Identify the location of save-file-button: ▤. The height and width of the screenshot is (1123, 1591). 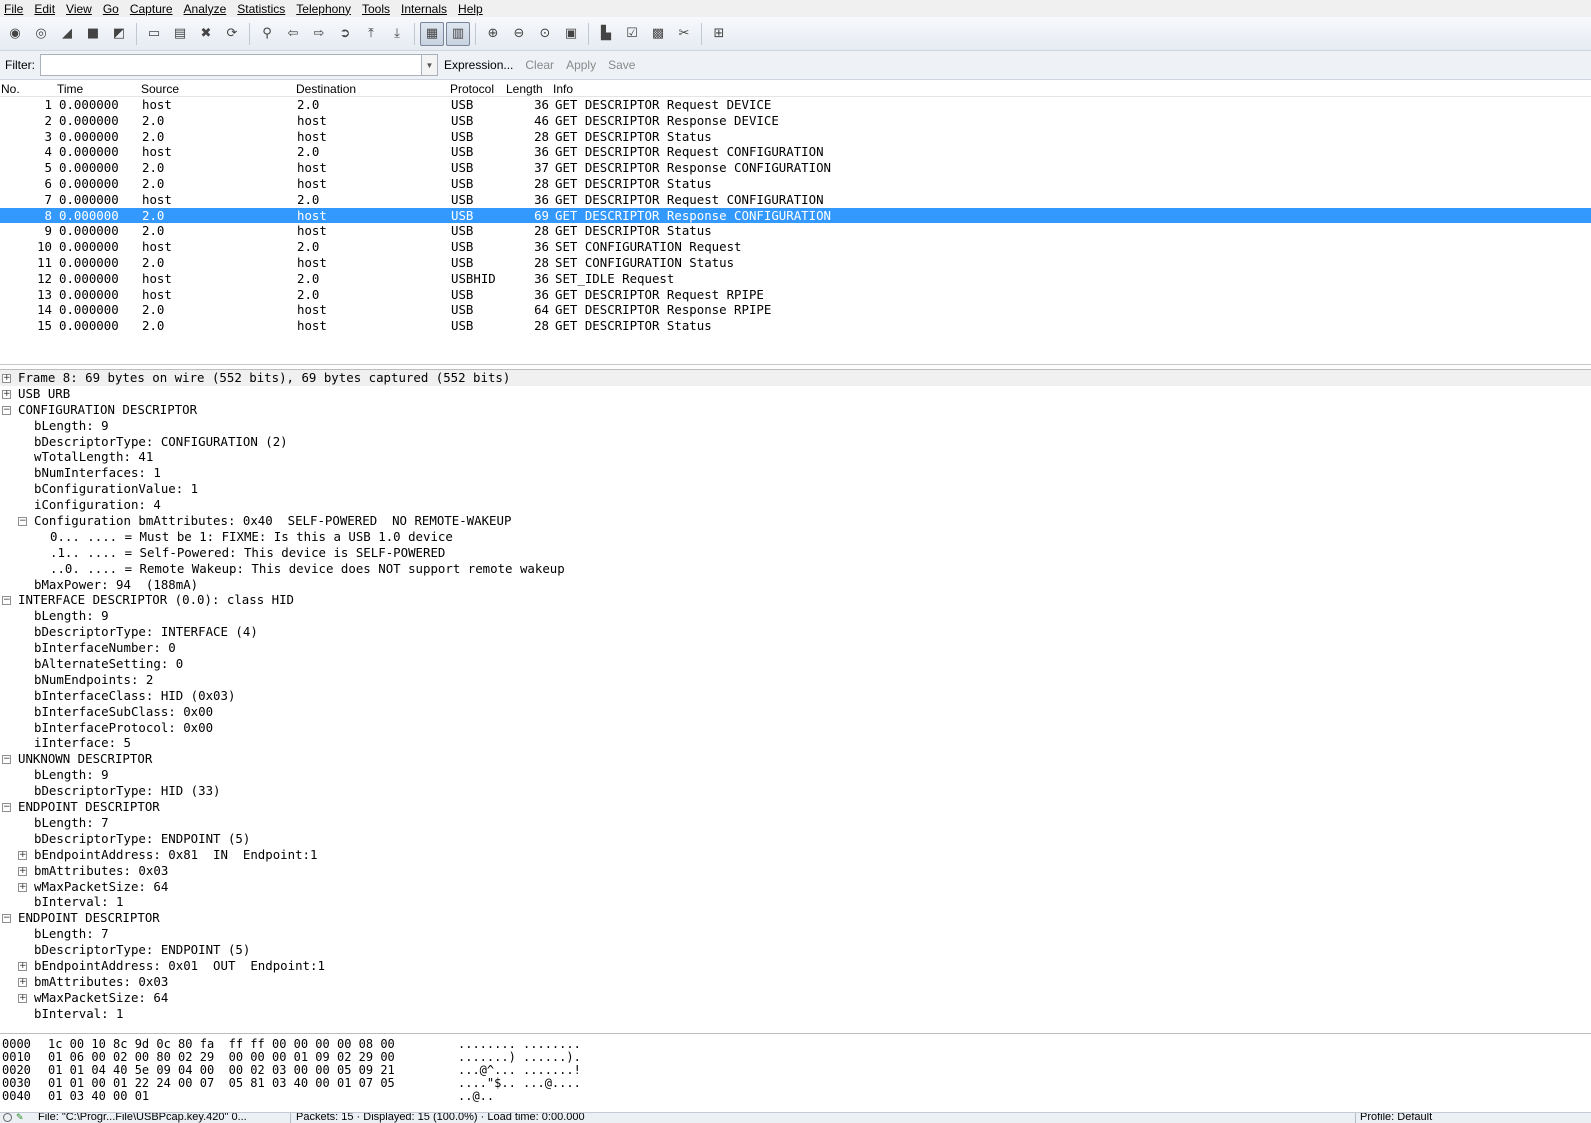
(180, 34).